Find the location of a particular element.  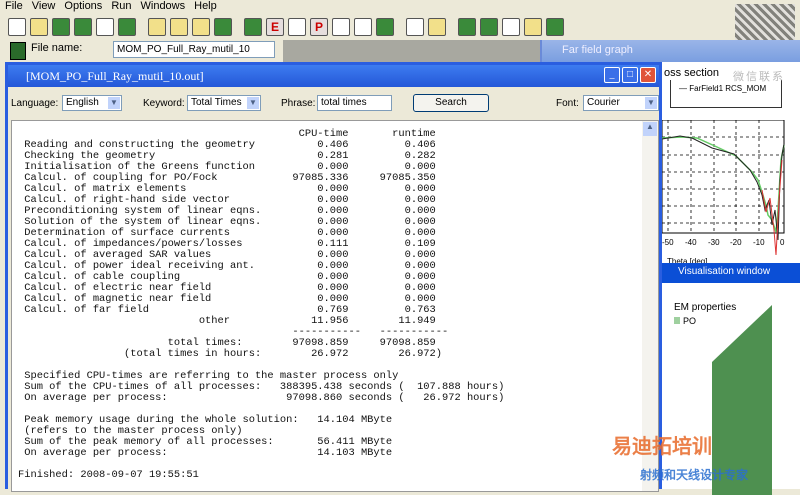

x-tick: -10 is located at coordinates (759, 242).